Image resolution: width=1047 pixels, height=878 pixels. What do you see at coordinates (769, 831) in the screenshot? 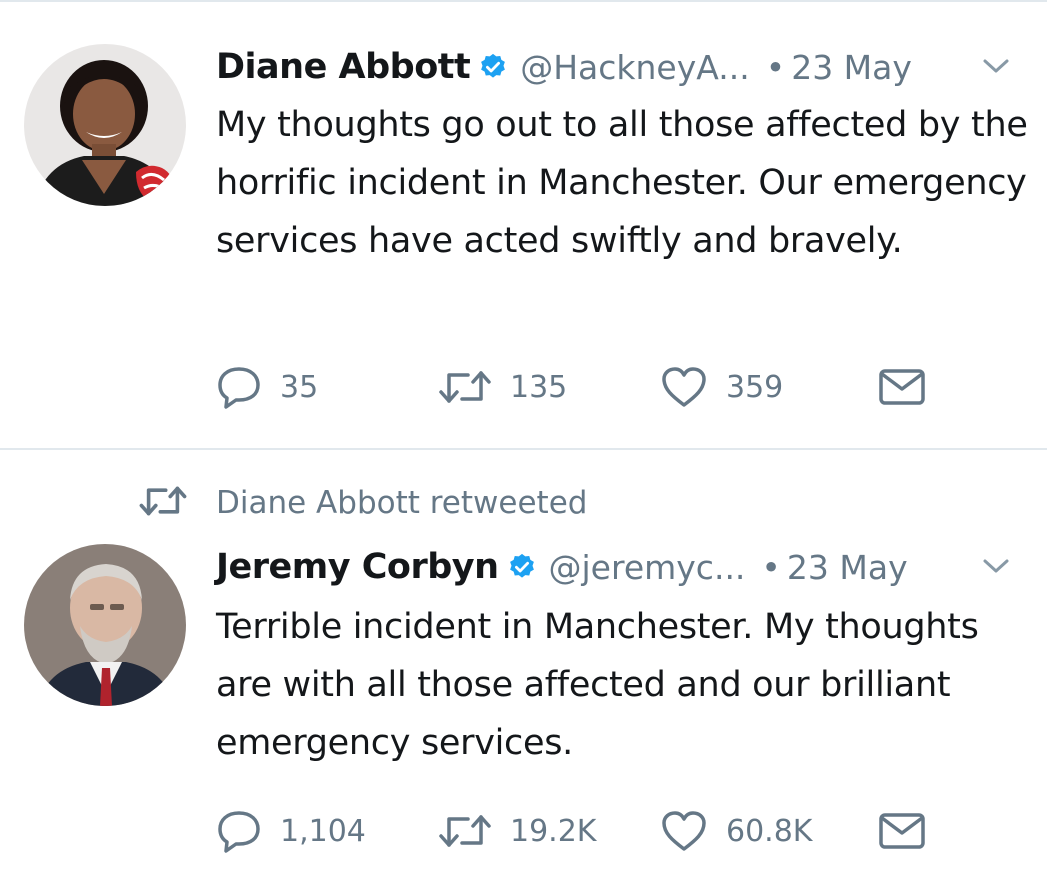
I see `like-count: 60.8K` at bounding box center [769, 831].